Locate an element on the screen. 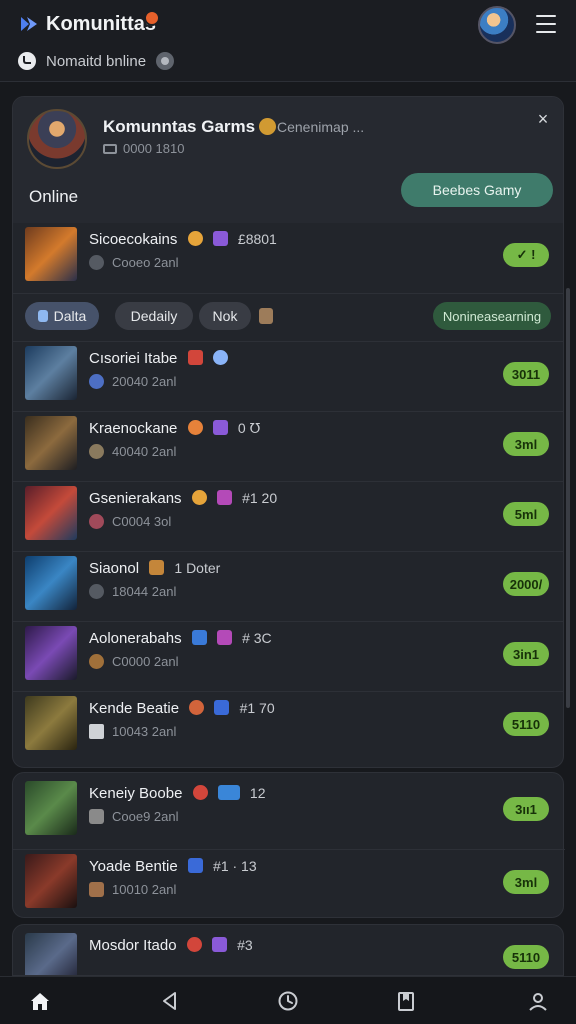  list-item-meta-text: 10010 2anl is located at coordinates (144, 889).